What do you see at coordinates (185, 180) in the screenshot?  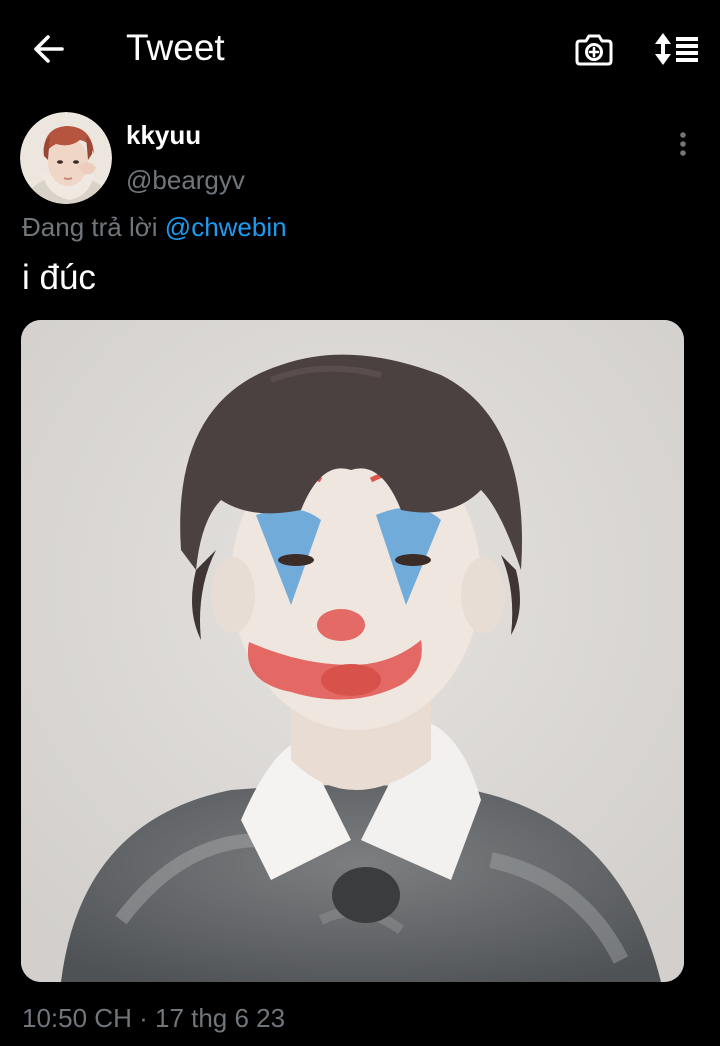 I see `author-handle: @beargyv` at bounding box center [185, 180].